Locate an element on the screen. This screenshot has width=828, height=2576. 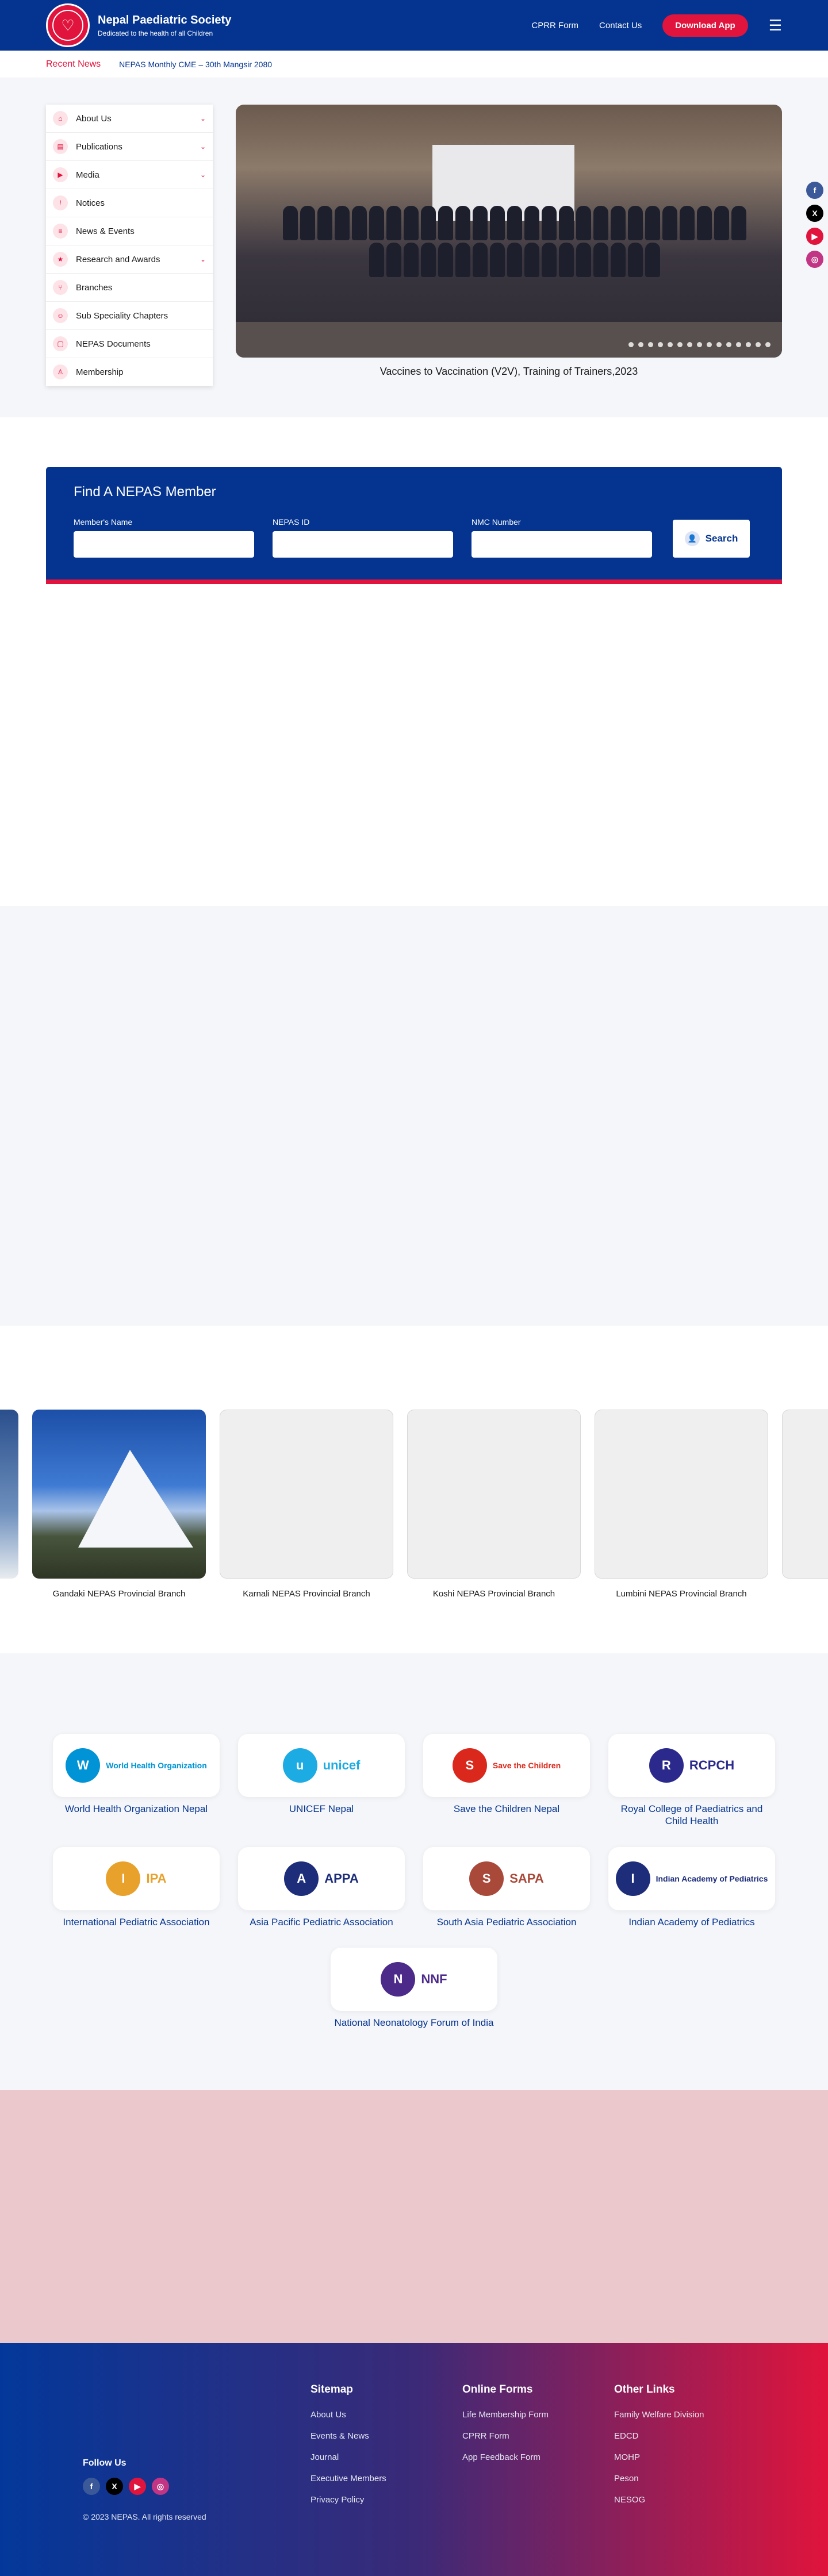
partner-card: N NNF National Neonatology Forum of India is located at coordinates (414, 1988).